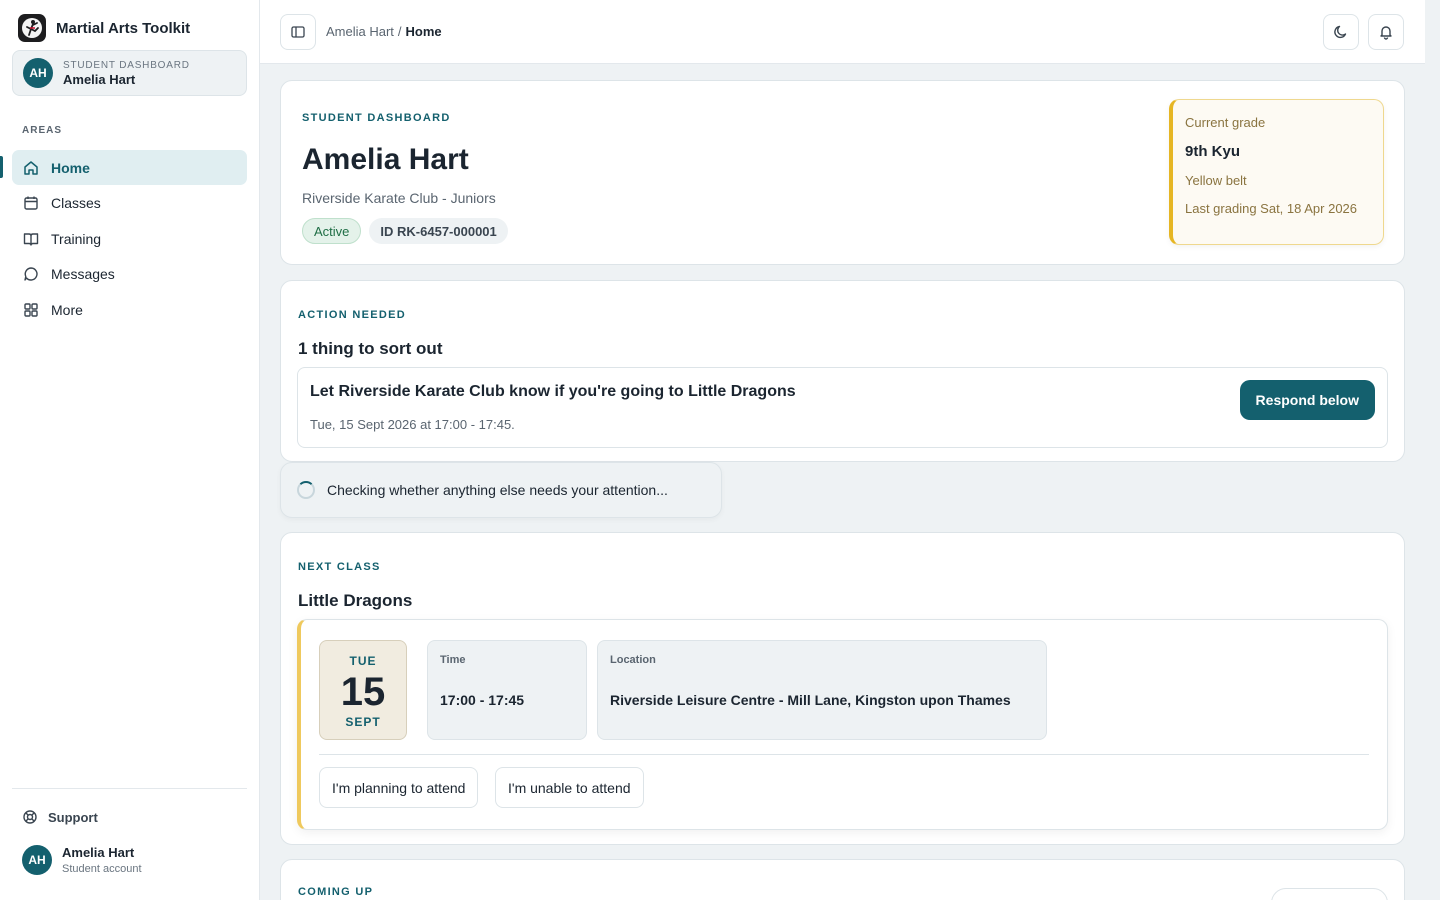 The image size is (1440, 900). I want to click on class-time: 17:00 - 17:45, so click(482, 700).